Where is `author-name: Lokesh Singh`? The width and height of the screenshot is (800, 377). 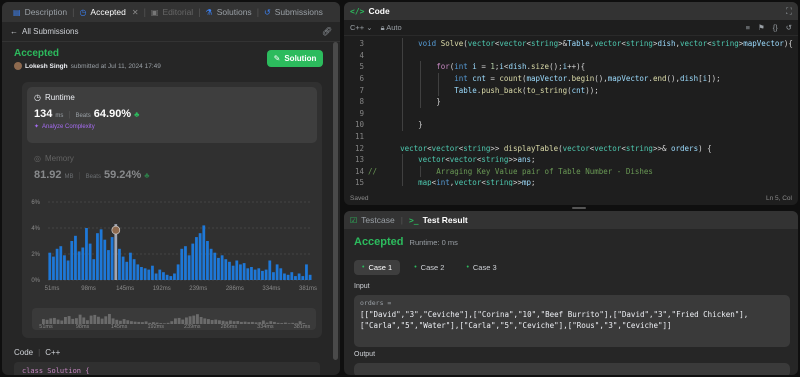
author-name: Lokesh Singh is located at coordinates (46, 66).